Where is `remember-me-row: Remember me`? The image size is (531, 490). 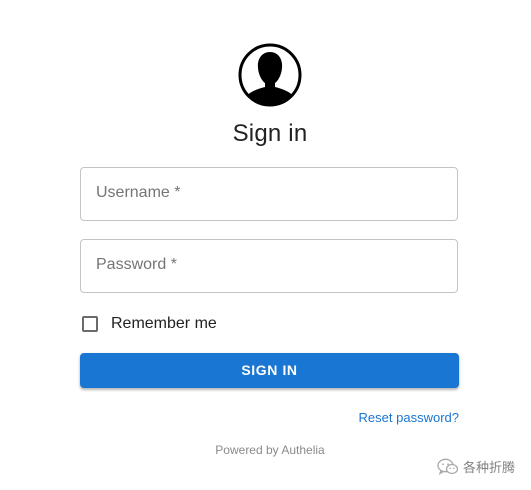
remember-me-row: Remember me is located at coordinates (148, 324).